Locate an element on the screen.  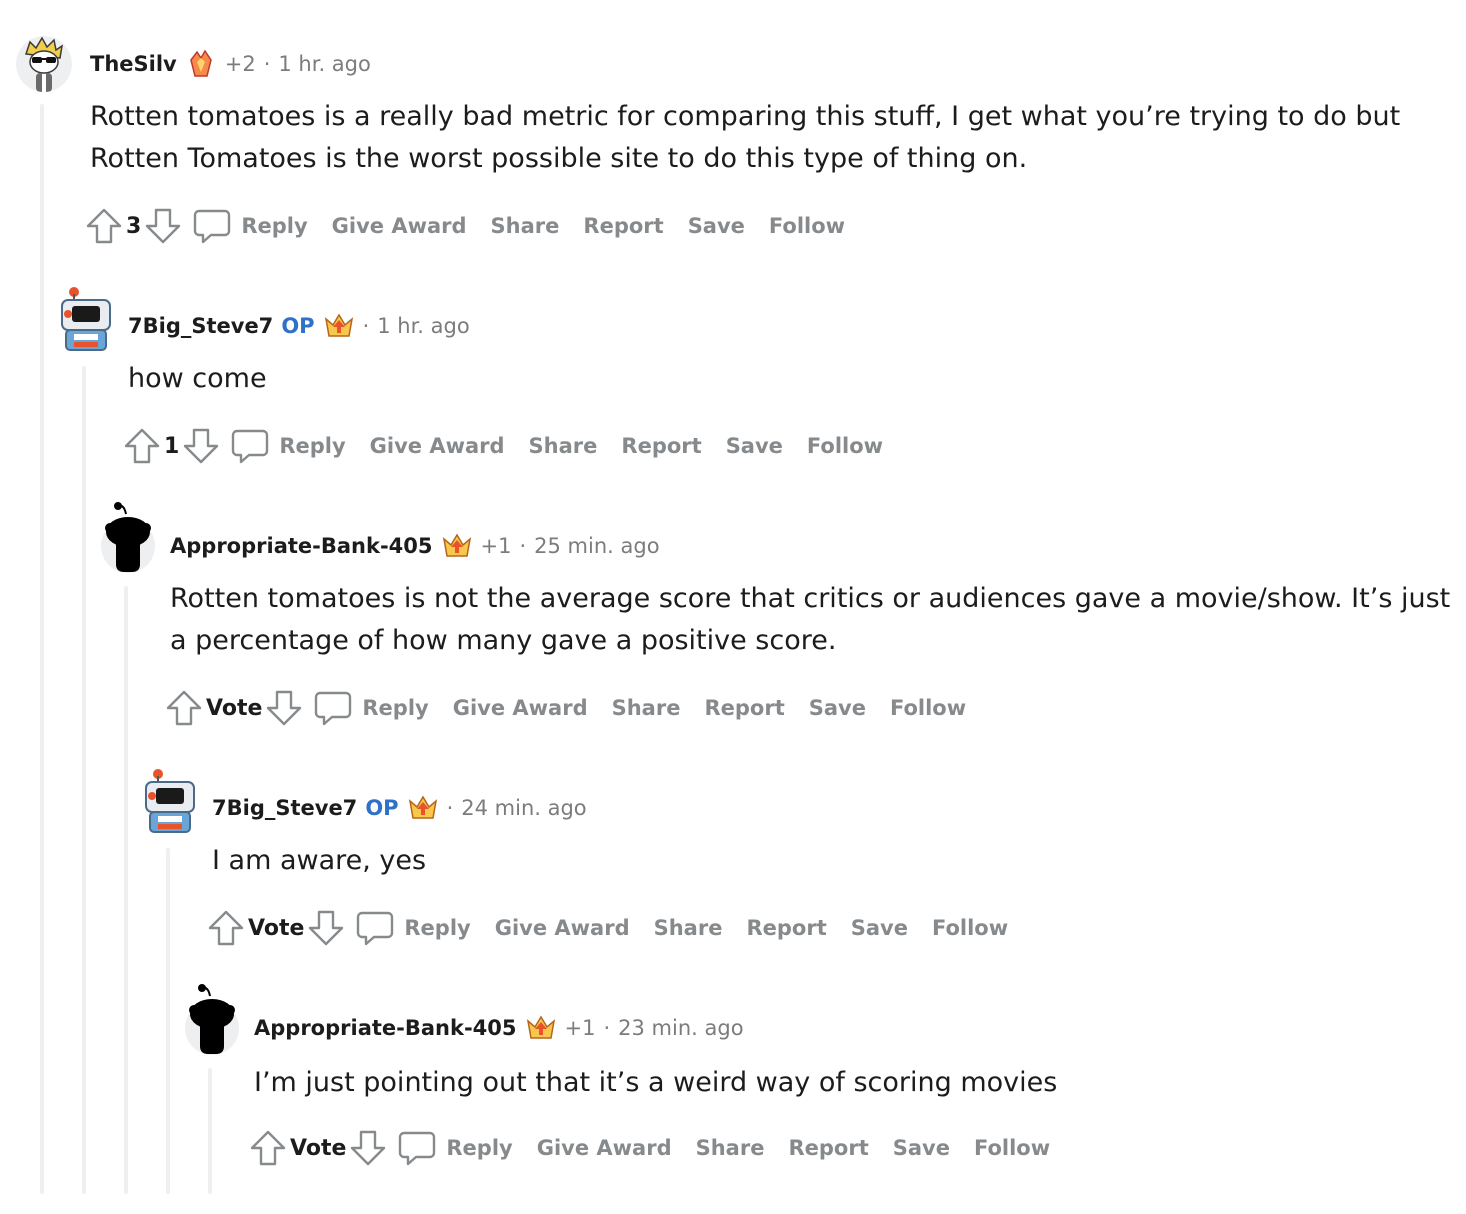
comment-meta: 7Big_Steve7 OP · 24 min. ago is located at coordinates (399, 808).